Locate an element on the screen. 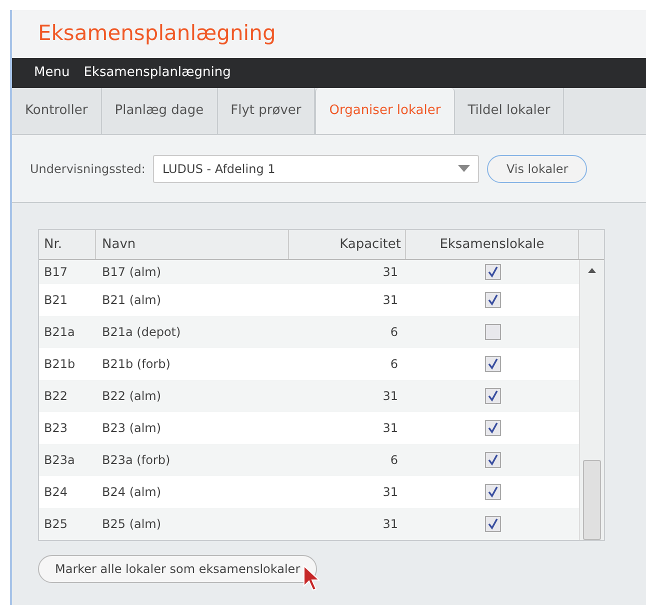  table-cell-text: B25 (alm) is located at coordinates (131, 524).